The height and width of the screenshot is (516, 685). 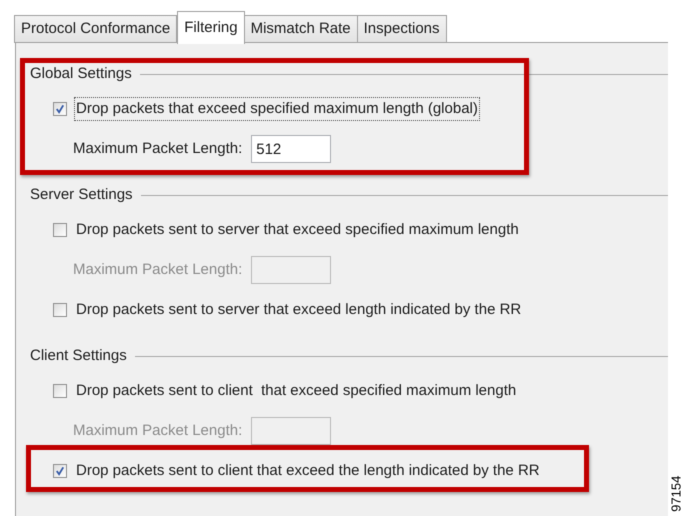 What do you see at coordinates (301, 29) in the screenshot?
I see `tab: Mismatch Rate` at bounding box center [301, 29].